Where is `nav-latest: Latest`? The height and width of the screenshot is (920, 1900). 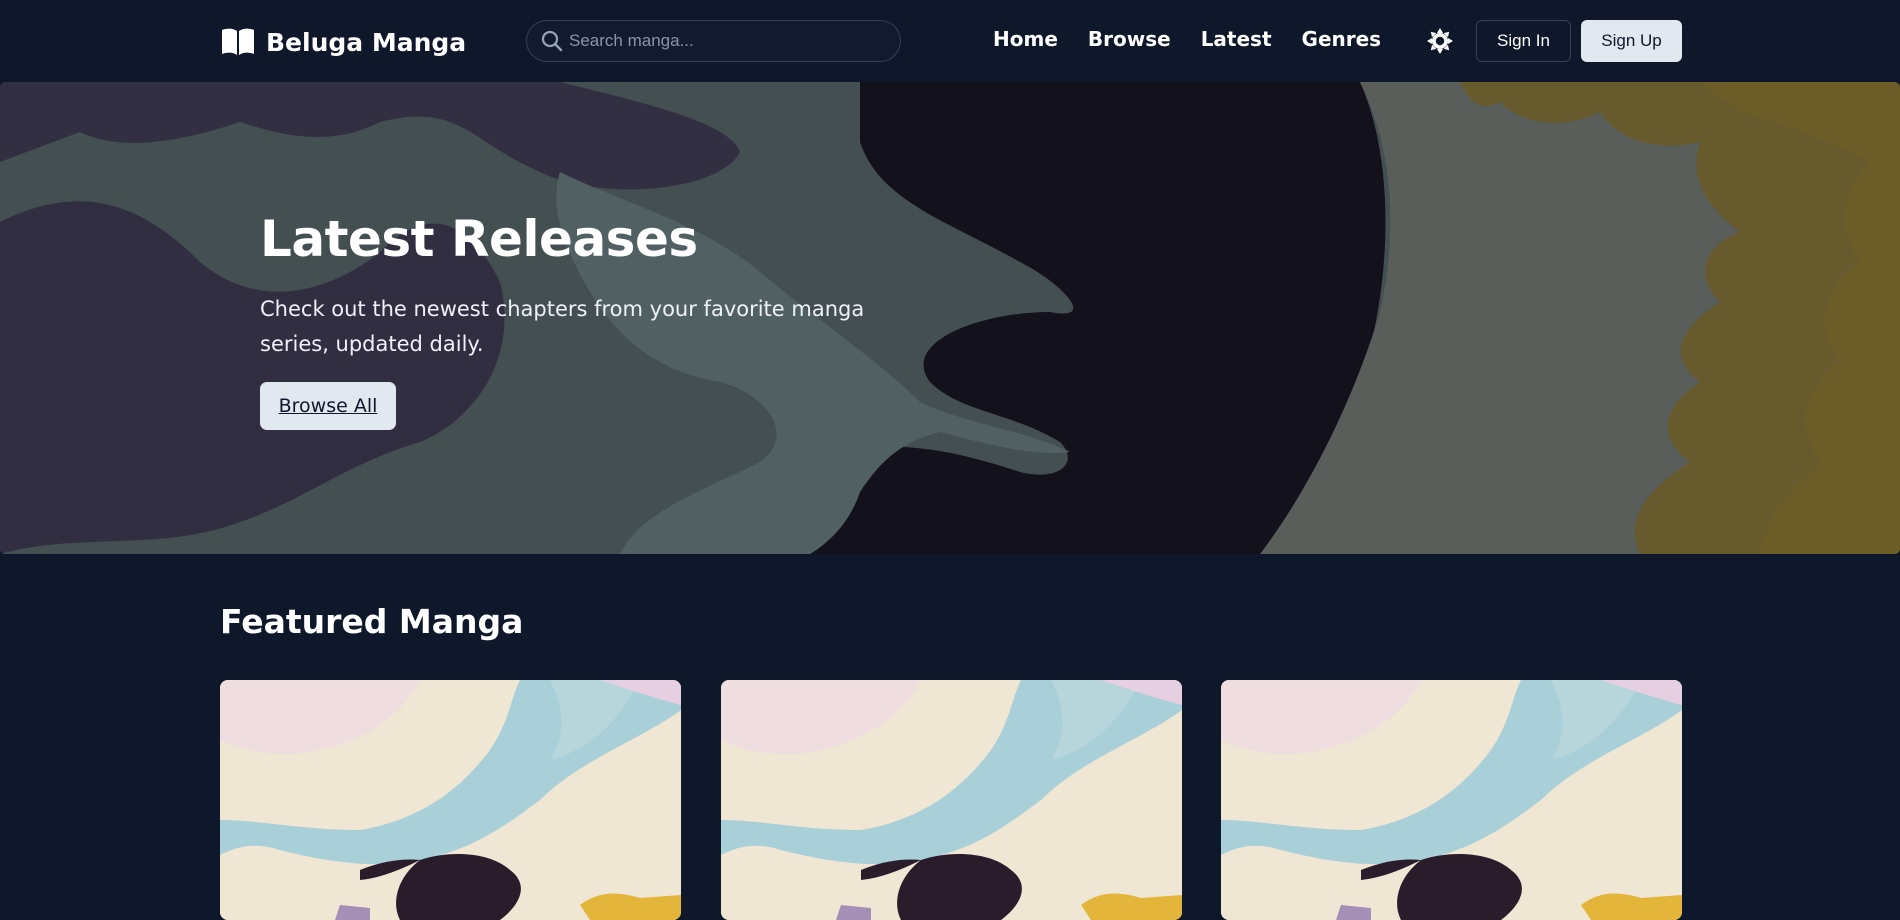 nav-latest: Latest is located at coordinates (1236, 39).